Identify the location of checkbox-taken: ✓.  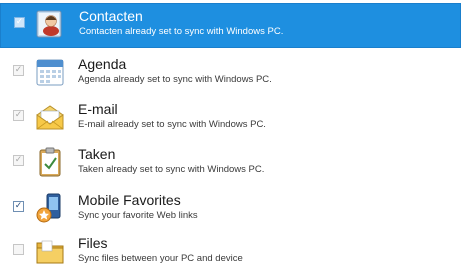
(18, 160).